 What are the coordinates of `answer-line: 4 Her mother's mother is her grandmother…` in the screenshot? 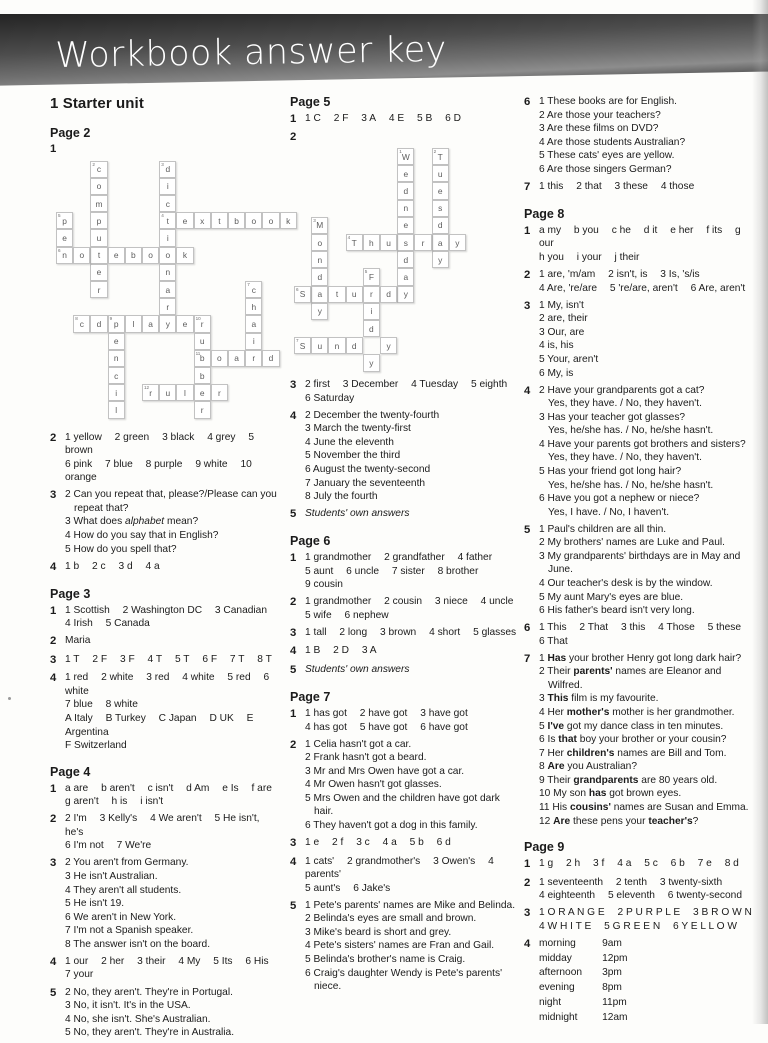 It's located at (637, 713).